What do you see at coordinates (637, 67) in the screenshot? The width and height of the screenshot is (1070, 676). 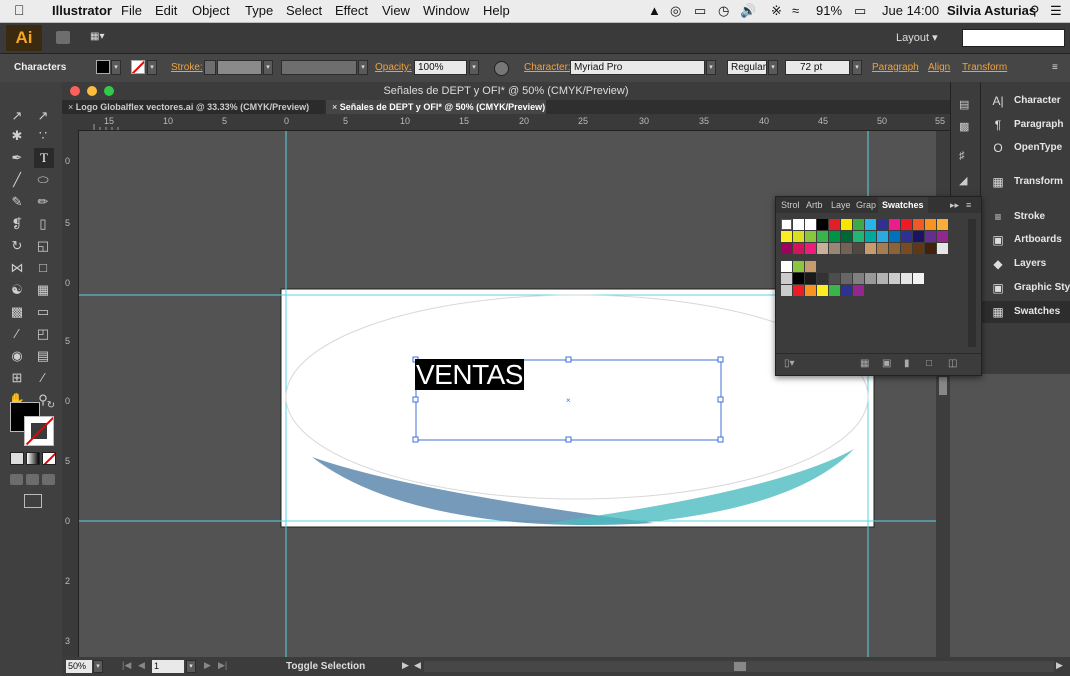 I see `font-family-input: Myriad Pro` at bounding box center [637, 67].